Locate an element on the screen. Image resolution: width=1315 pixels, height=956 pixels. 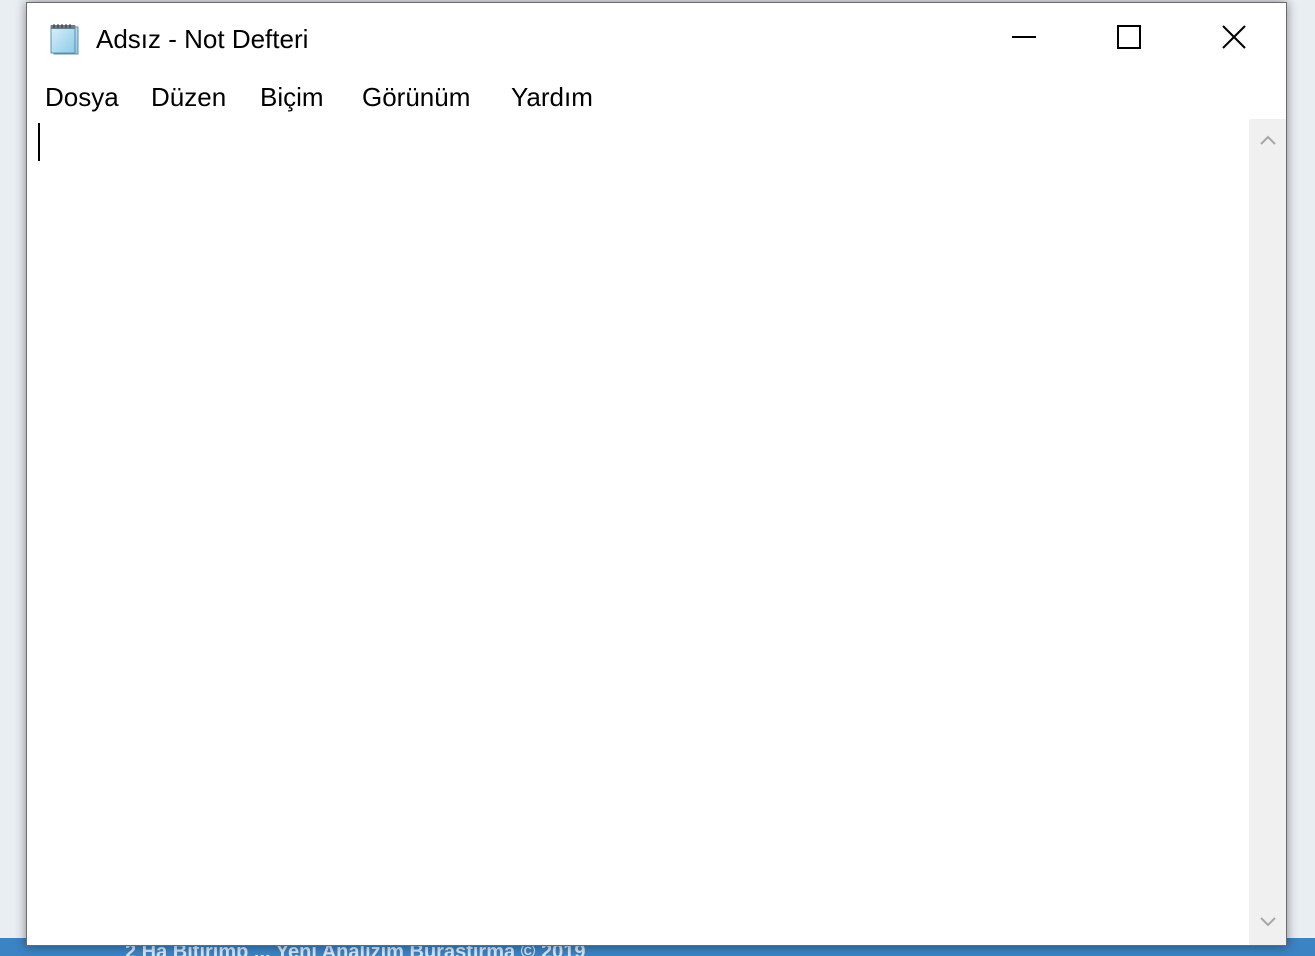
scroll-up-button is located at coordinates (1267, 142).